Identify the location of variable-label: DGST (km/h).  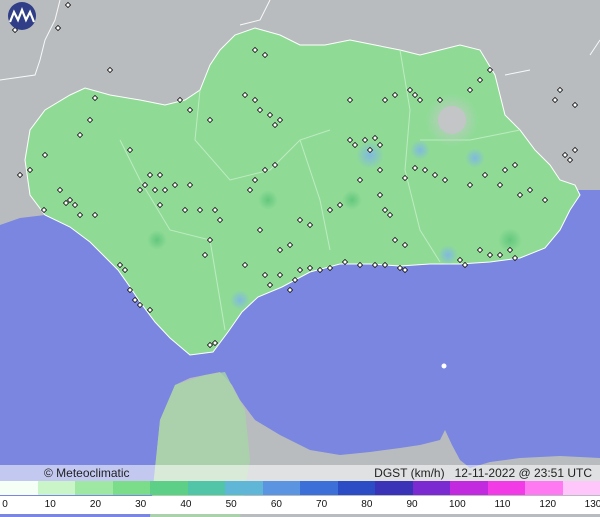
(409, 473).